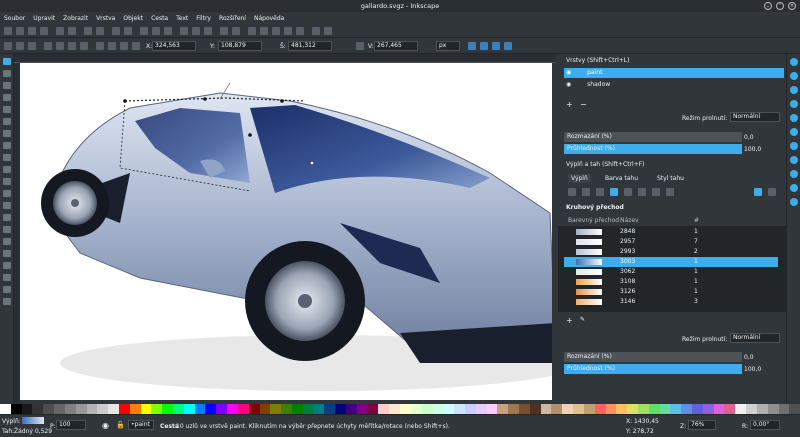 The width and height of the screenshot is (800, 437). I want to click on zoom-page-icon, so click(168, 31).